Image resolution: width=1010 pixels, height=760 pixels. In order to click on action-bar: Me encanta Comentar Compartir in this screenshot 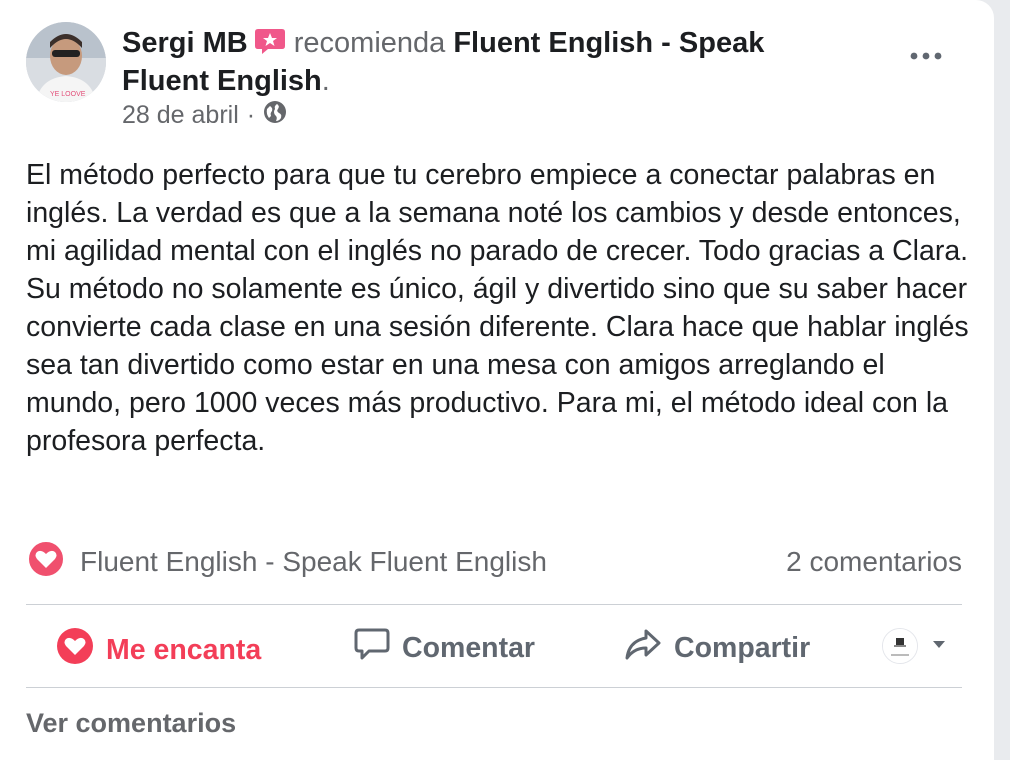, I will do `click(494, 646)`.